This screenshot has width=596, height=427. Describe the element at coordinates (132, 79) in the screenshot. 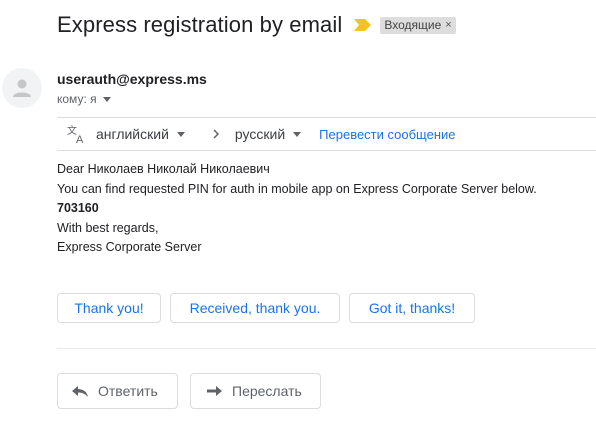

I see `sender-address: userauth@express.ms` at that location.